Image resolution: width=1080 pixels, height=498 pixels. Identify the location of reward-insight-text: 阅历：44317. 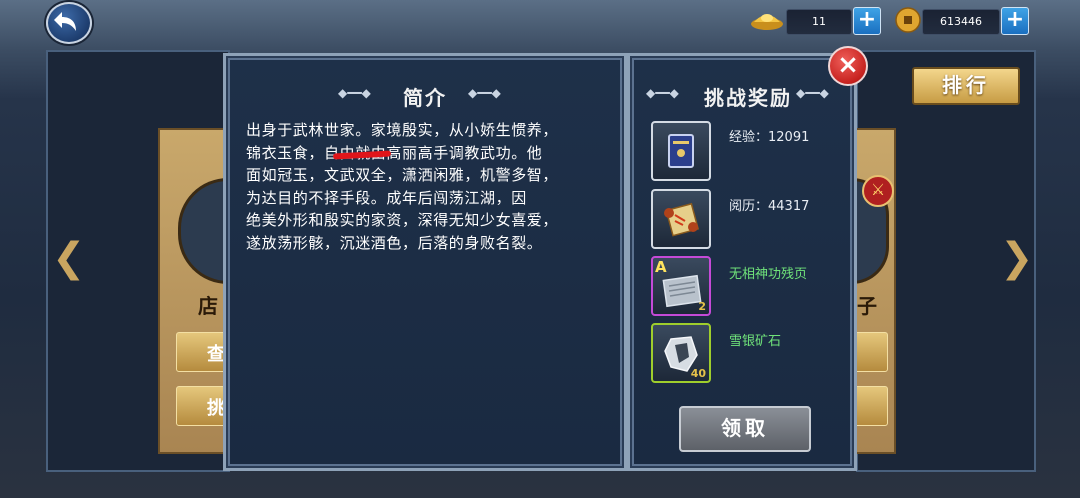
(769, 206).